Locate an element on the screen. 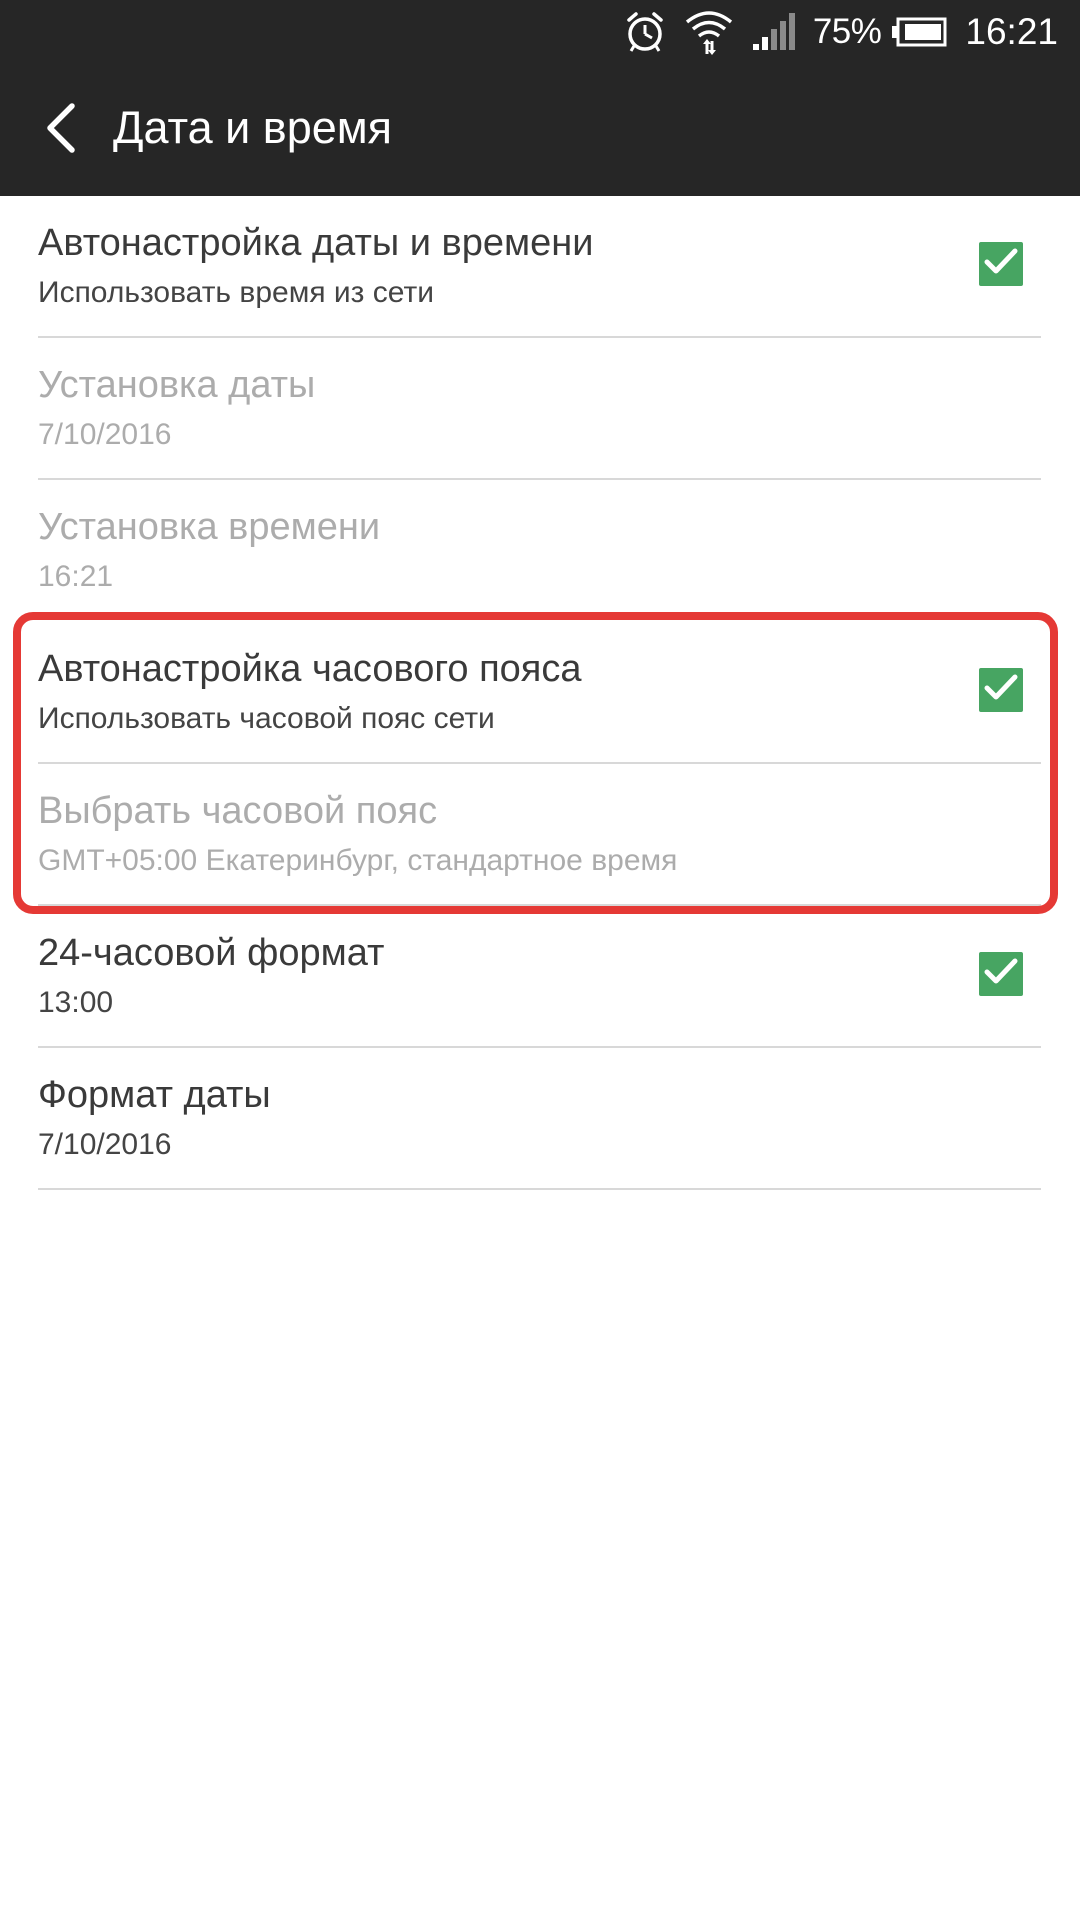  setting-title: Автонастройка даты и времени is located at coordinates (316, 243).